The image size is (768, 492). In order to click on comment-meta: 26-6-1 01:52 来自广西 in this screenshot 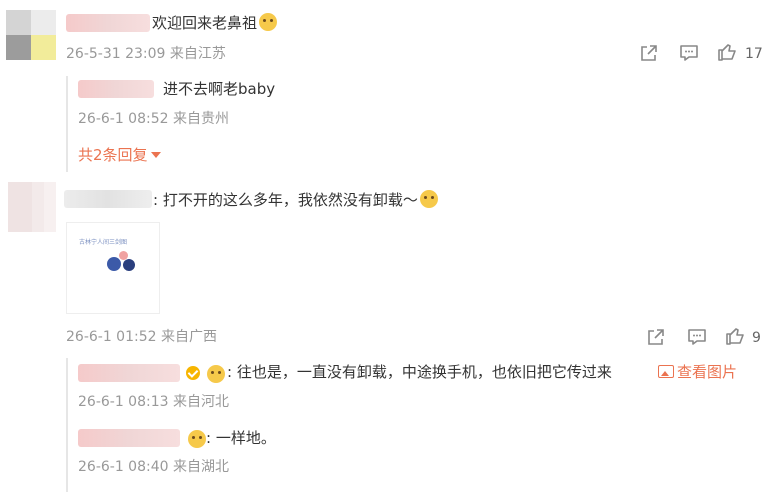, I will do `click(141, 337)`.